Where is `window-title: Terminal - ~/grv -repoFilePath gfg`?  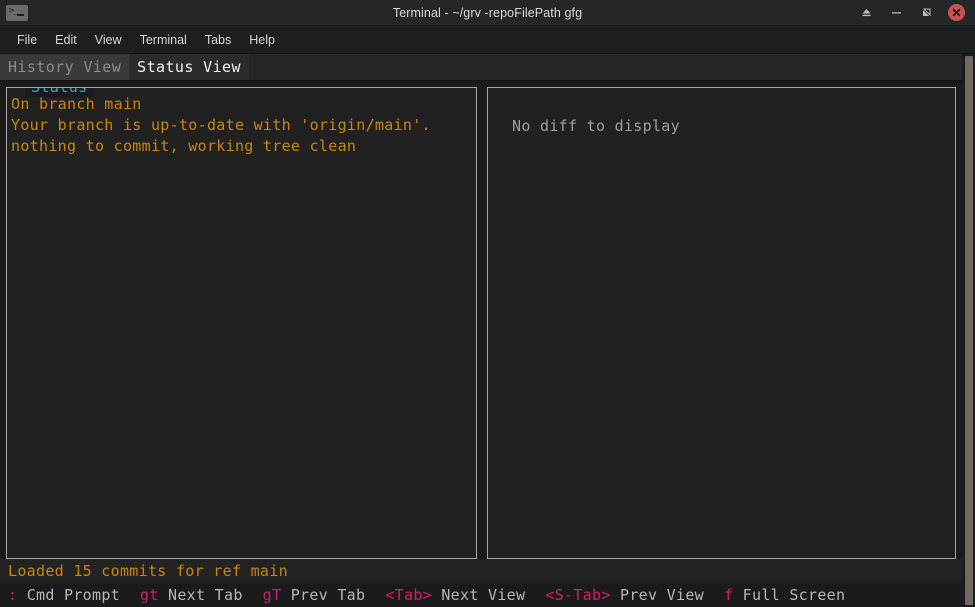
window-title: Terminal - ~/grv -repoFilePath gfg is located at coordinates (487, 12).